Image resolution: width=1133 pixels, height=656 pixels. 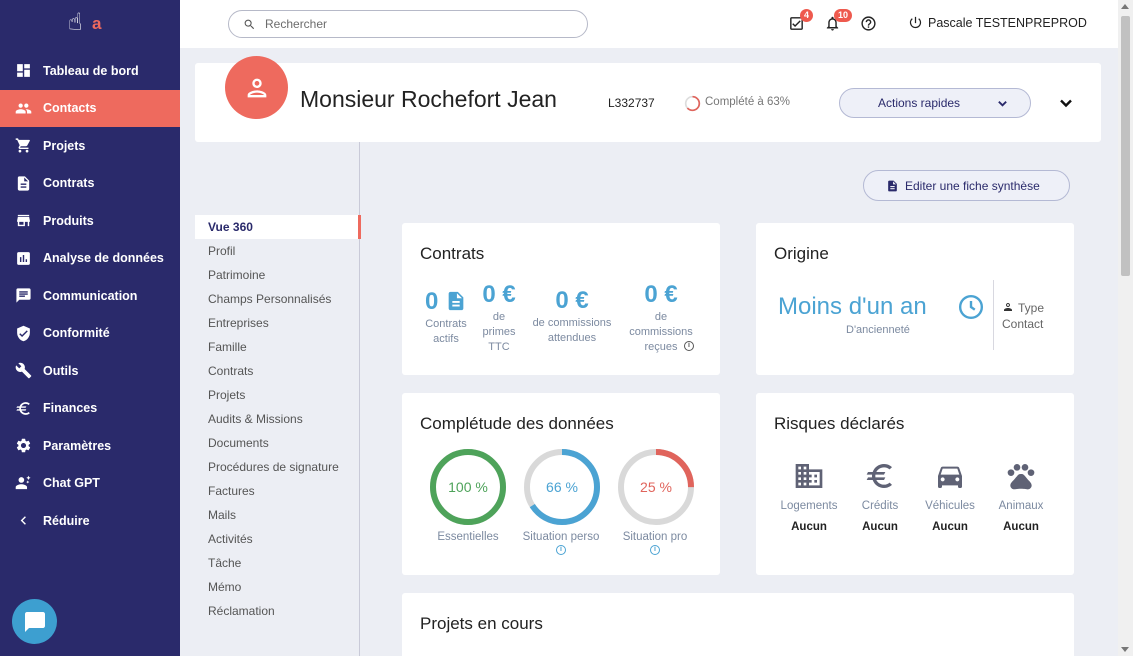 I want to click on subnav-item: Réclamation, so click(x=277, y=611).